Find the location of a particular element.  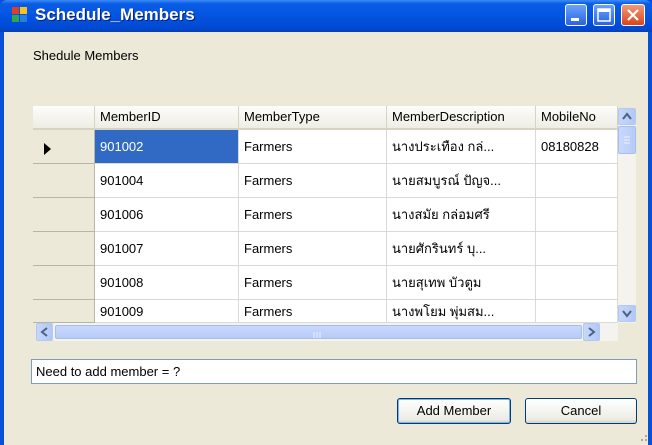

column-header-memberdescription: MemberDescription is located at coordinates (461, 118).